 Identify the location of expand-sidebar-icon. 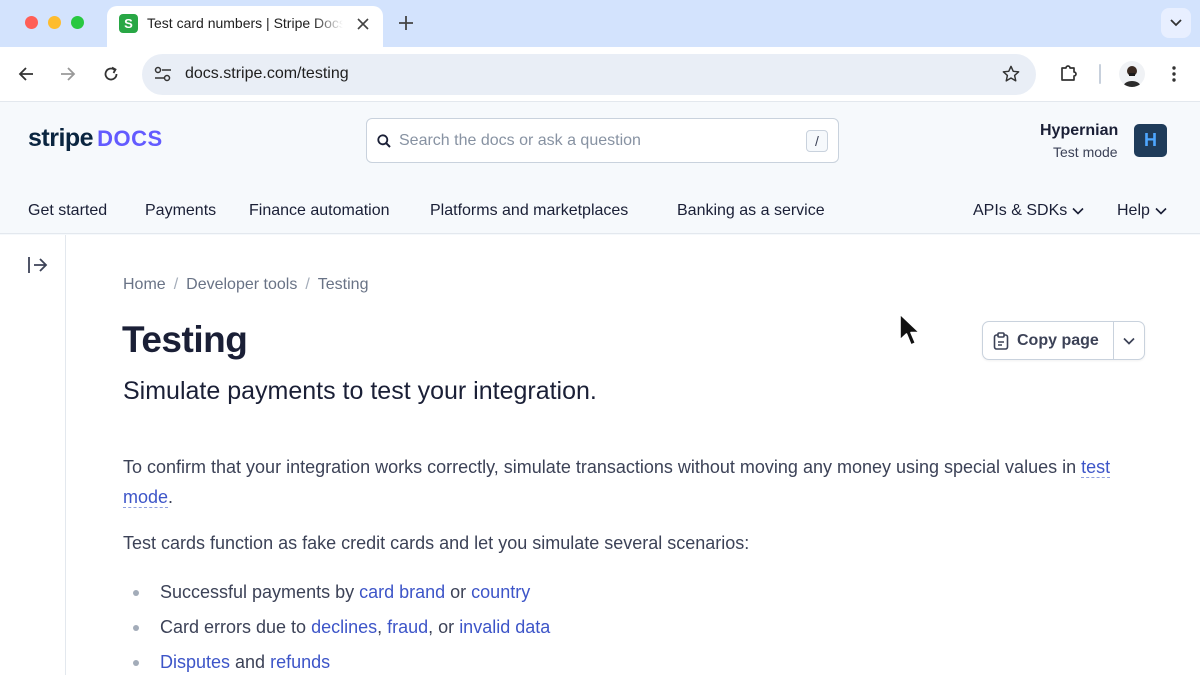
(38, 265).